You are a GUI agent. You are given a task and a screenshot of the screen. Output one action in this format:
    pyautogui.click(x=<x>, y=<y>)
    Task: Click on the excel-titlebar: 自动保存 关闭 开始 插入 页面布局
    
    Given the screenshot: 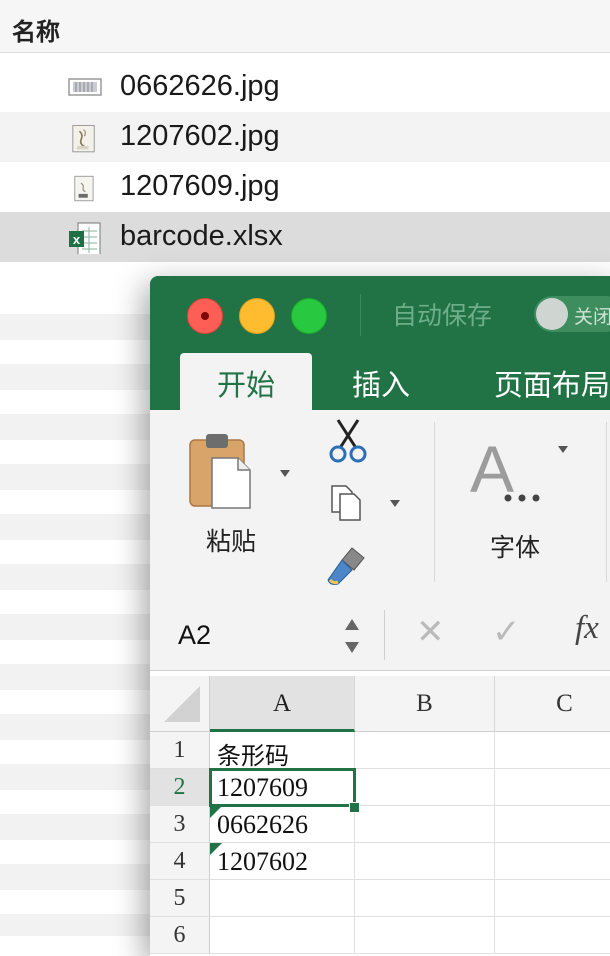 What is the action you would take?
    pyautogui.click(x=380, y=343)
    